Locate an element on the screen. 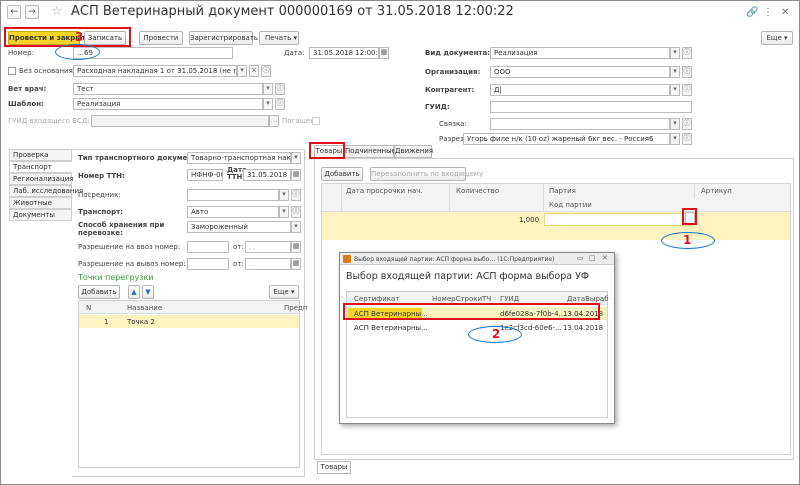 The height and width of the screenshot is (485, 800). import-date-field: . . is located at coordinates (268, 247).